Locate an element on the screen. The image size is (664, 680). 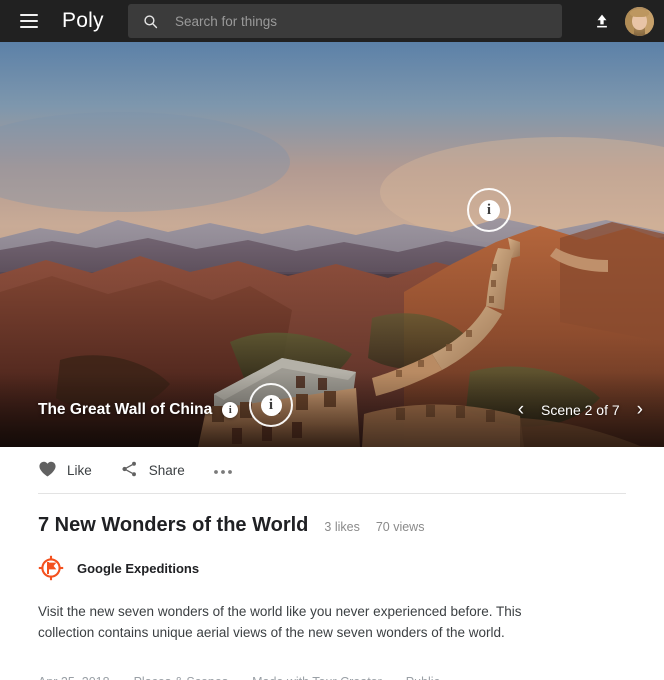
more-options-icon is located at coordinates (223, 470).